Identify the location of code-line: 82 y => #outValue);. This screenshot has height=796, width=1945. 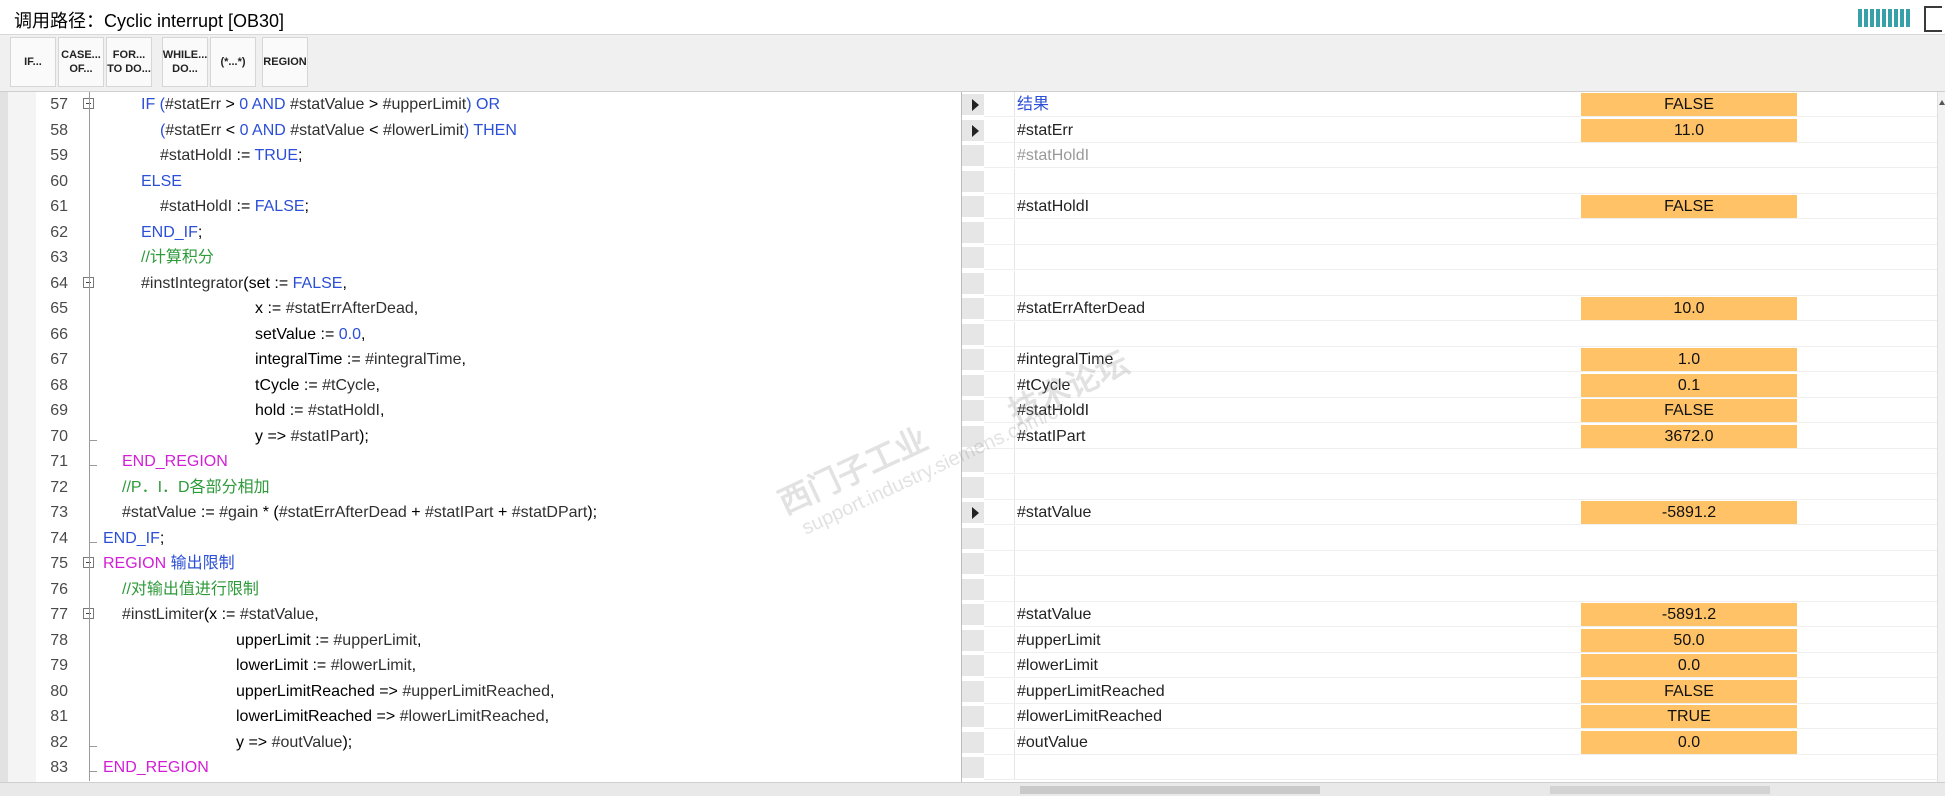
(480, 742).